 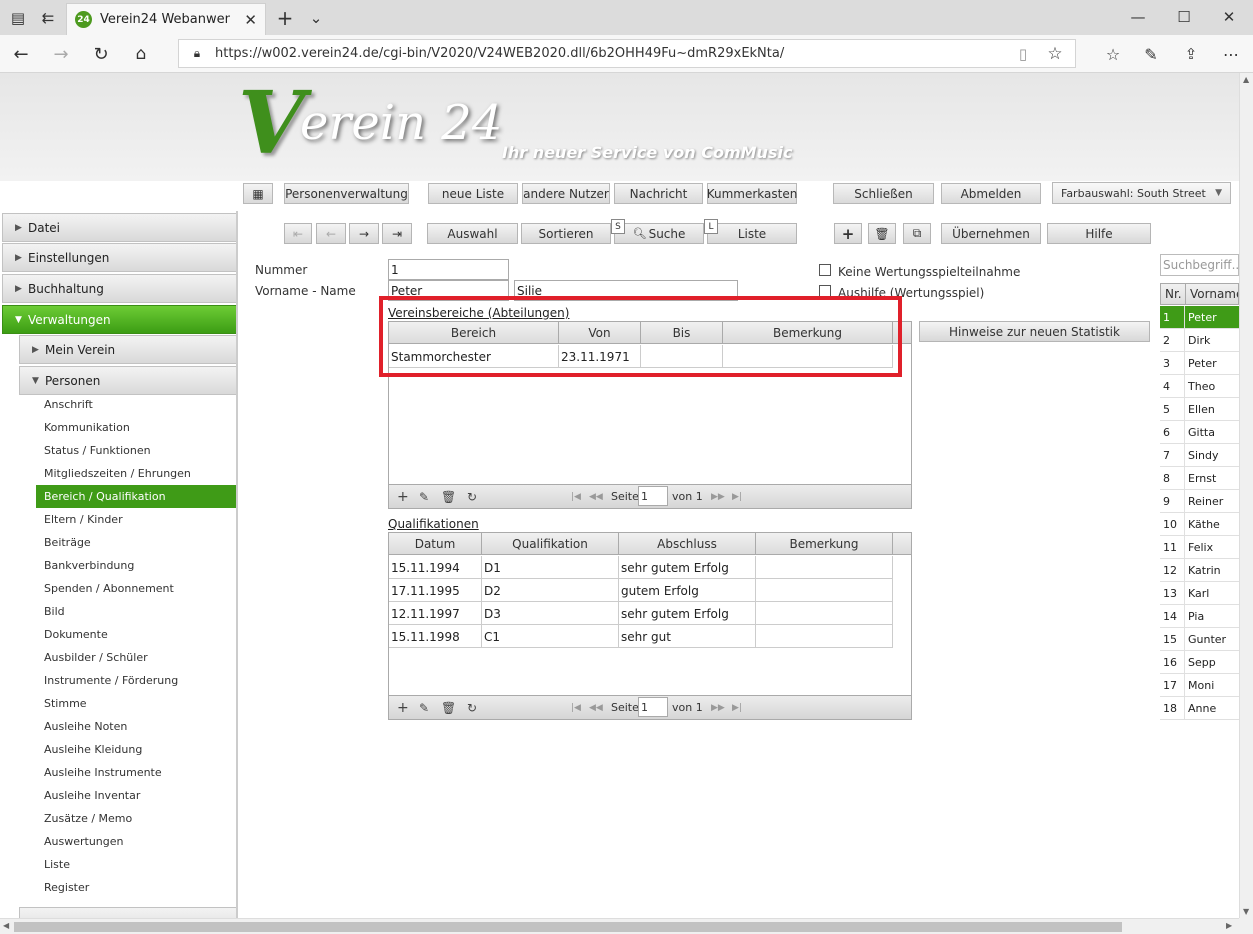 I want to click on col-header-nr: Nr., so click(x=1173, y=294).